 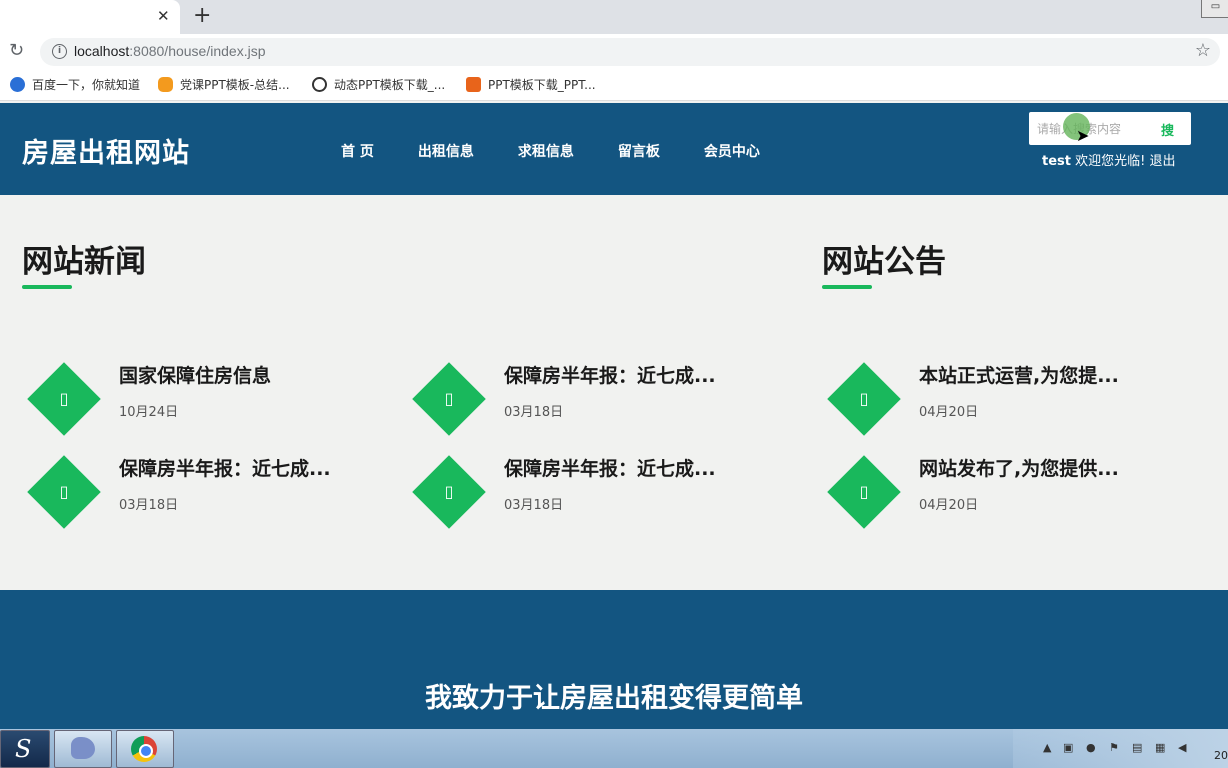 What do you see at coordinates (86, 85) in the screenshot?
I see `bookmark-label: 百度一下，你就知道` at bounding box center [86, 85].